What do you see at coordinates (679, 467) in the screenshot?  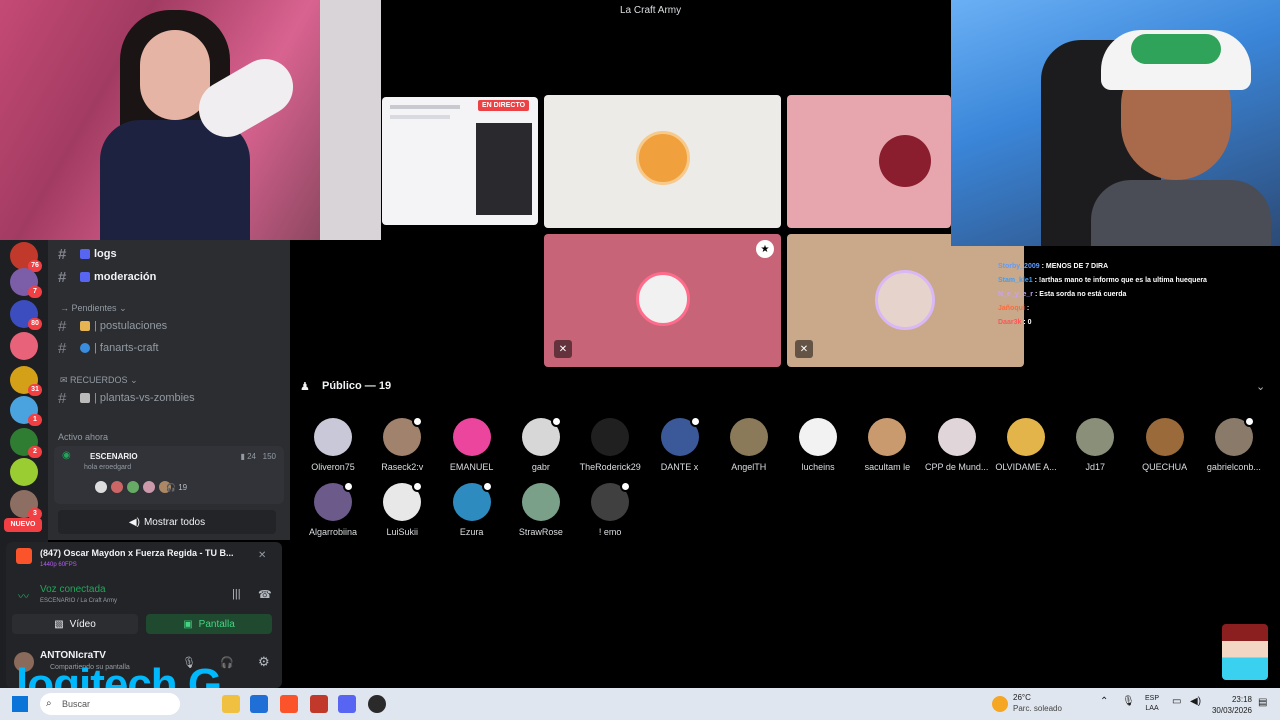 I see `audience-member-name: DANTE x` at bounding box center [679, 467].